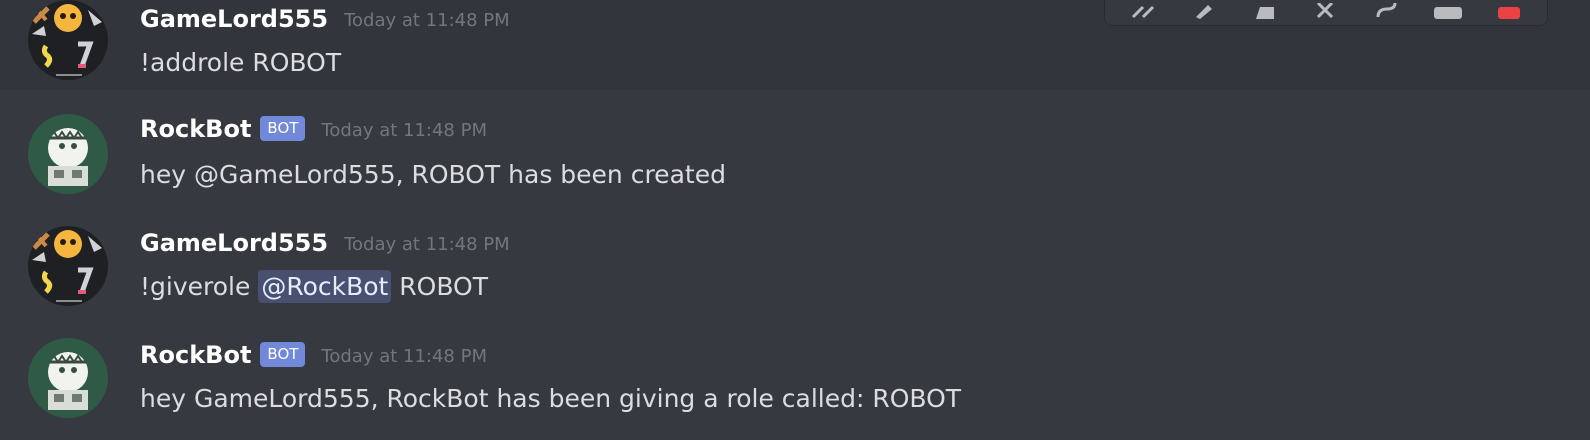 The width and height of the screenshot is (1590, 440). What do you see at coordinates (1264, 9) in the screenshot?
I see `reaction-icon` at bounding box center [1264, 9].